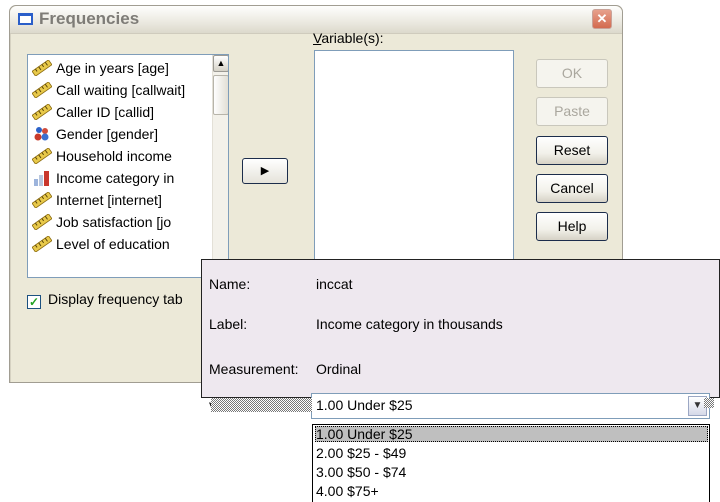 This screenshot has height=502, width=720. I want to click on paste-button: Paste, so click(572, 111).